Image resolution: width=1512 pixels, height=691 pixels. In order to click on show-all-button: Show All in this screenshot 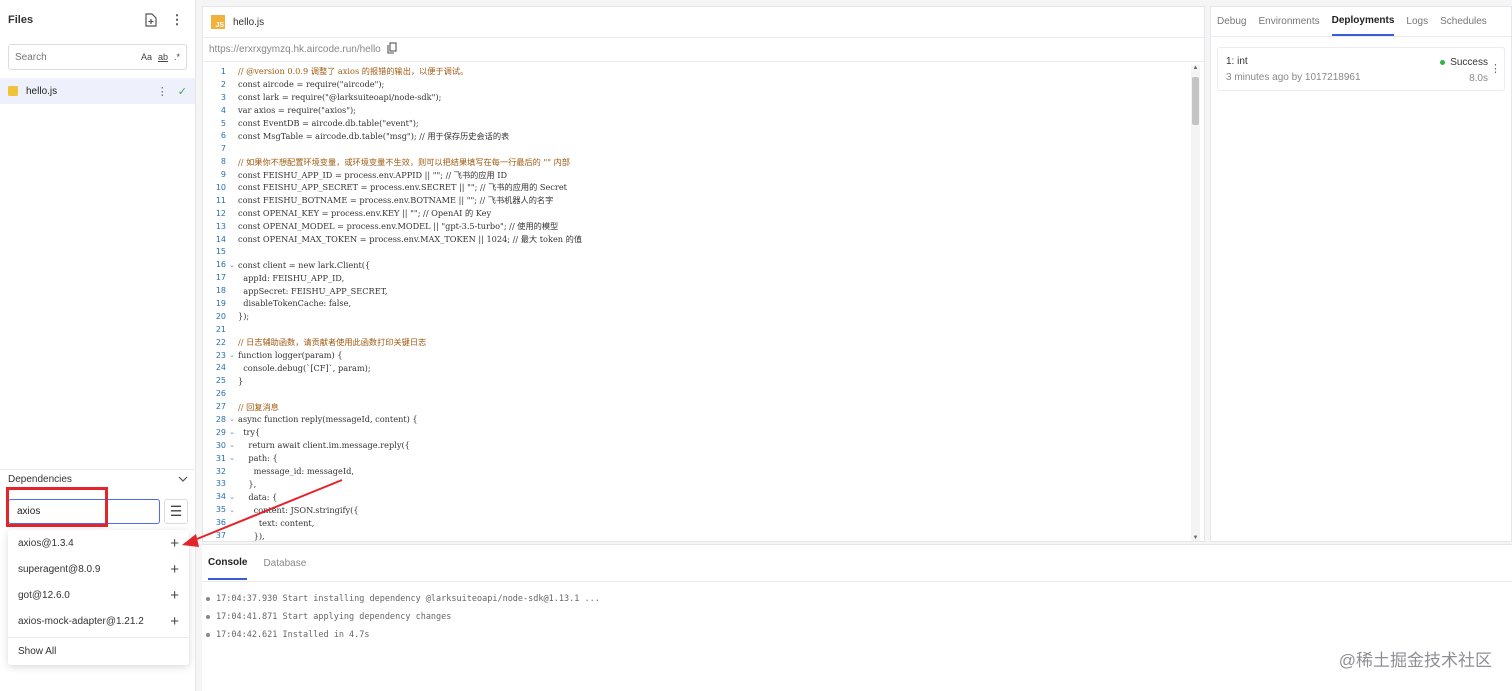, I will do `click(98, 651)`.